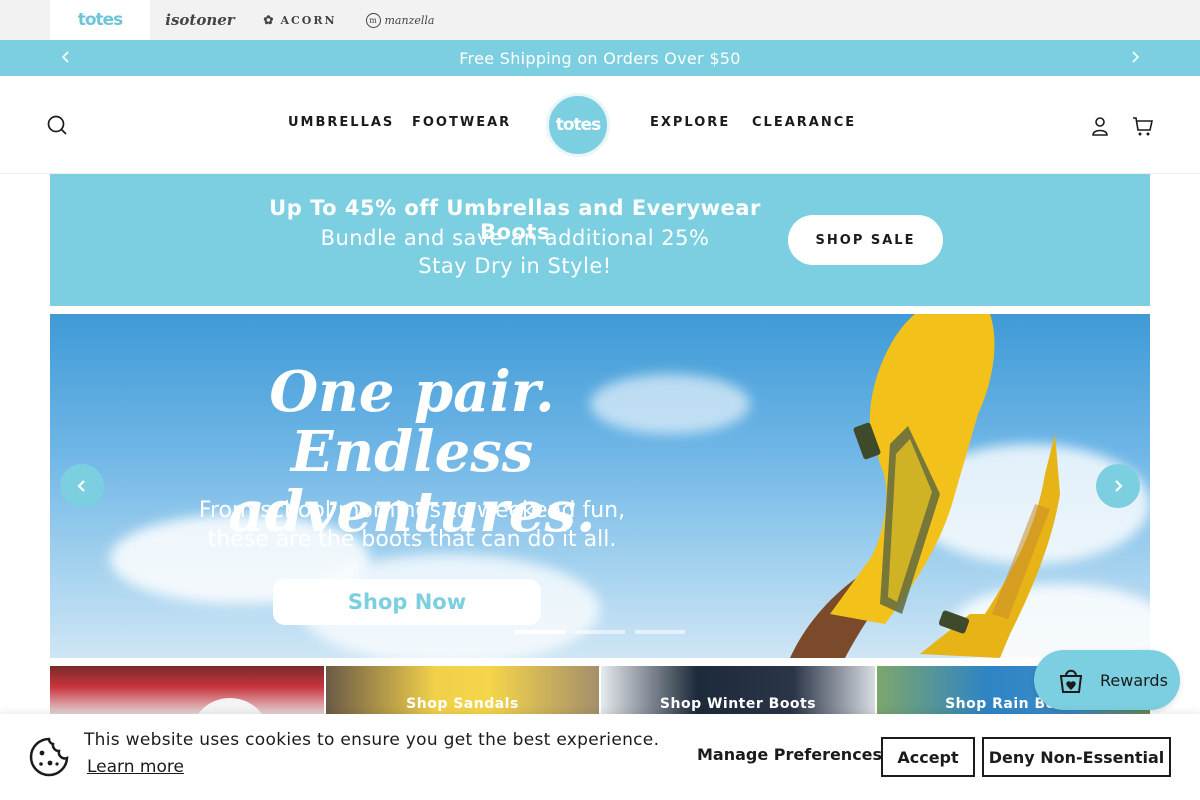  What do you see at coordinates (461, 122) in the screenshot?
I see `nav-footwear: FOOTWEAR` at bounding box center [461, 122].